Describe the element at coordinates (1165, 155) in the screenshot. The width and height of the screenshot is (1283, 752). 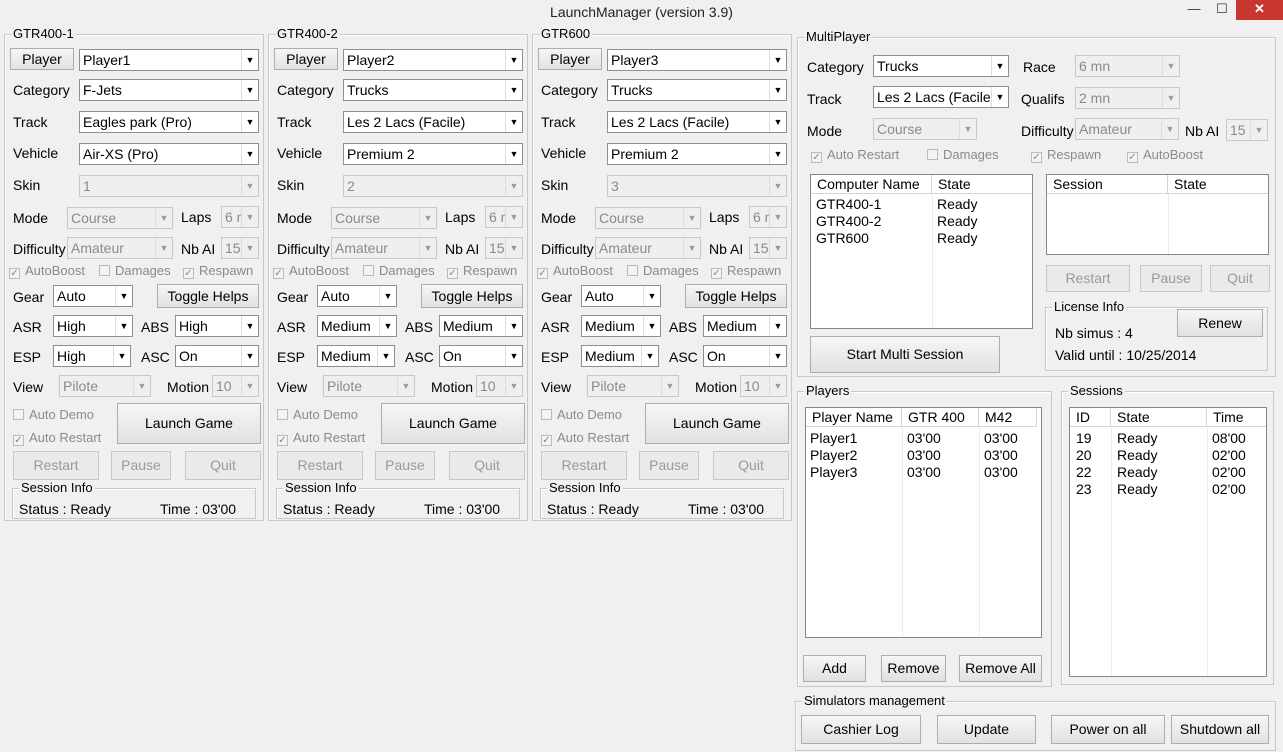
I see `mp-autoboost-checkbox: ✓ AutoBoost` at that location.